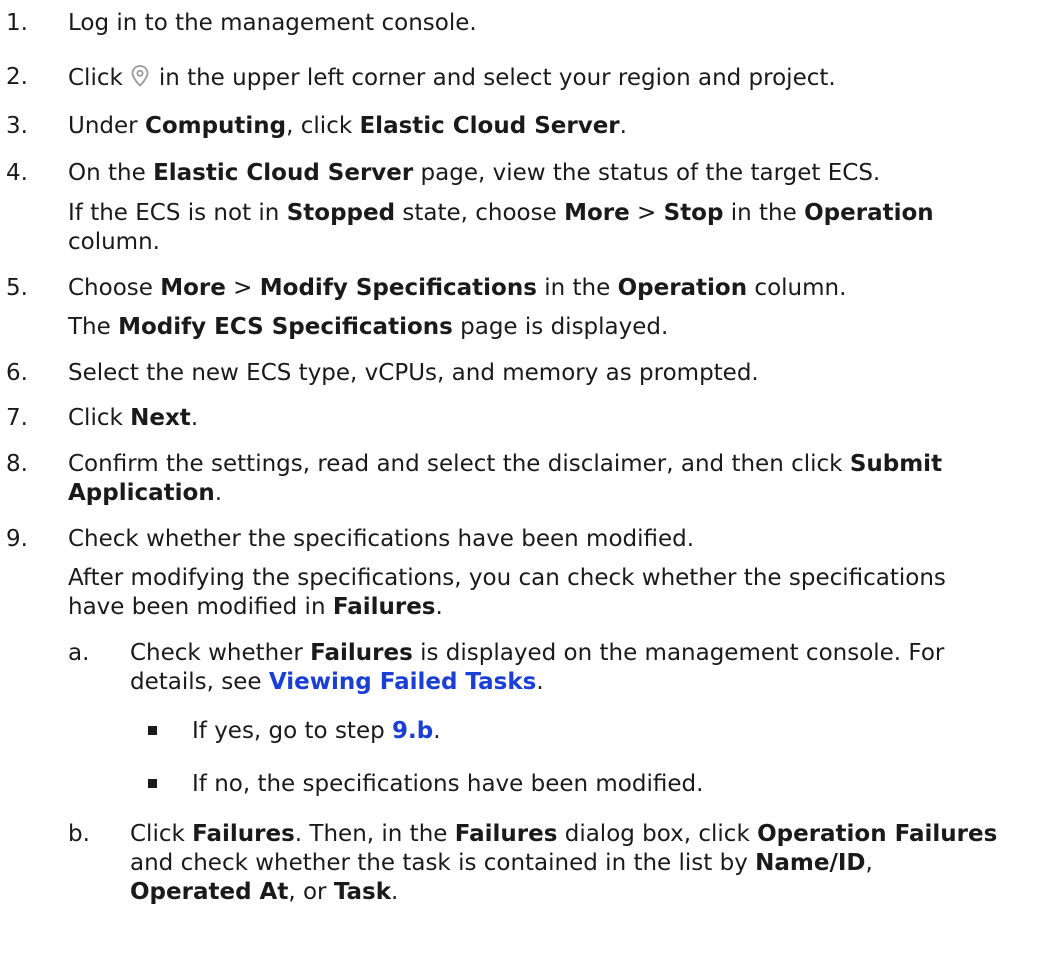  What do you see at coordinates (17, 77) in the screenshot?
I see `step-number: 2.` at bounding box center [17, 77].